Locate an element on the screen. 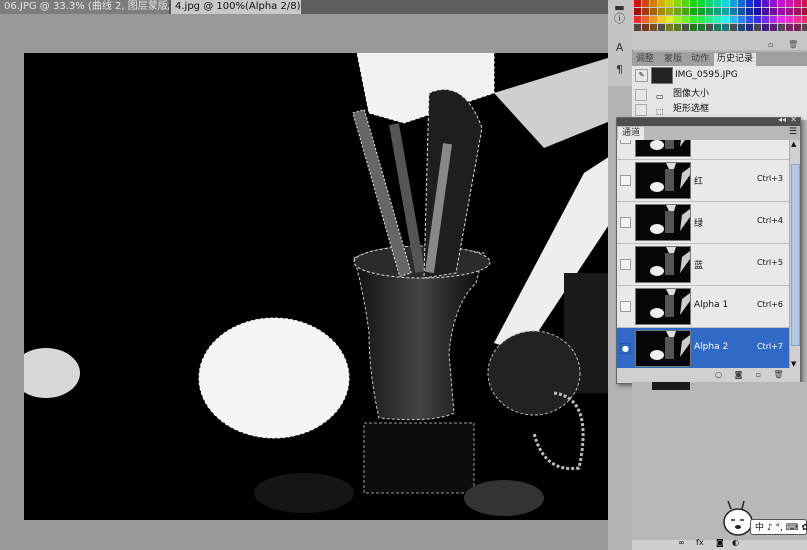 The image size is (807, 550). tab-document-4: 4.jpg @ 100%(Alpha 2/8) *× is located at coordinates (236, 7).